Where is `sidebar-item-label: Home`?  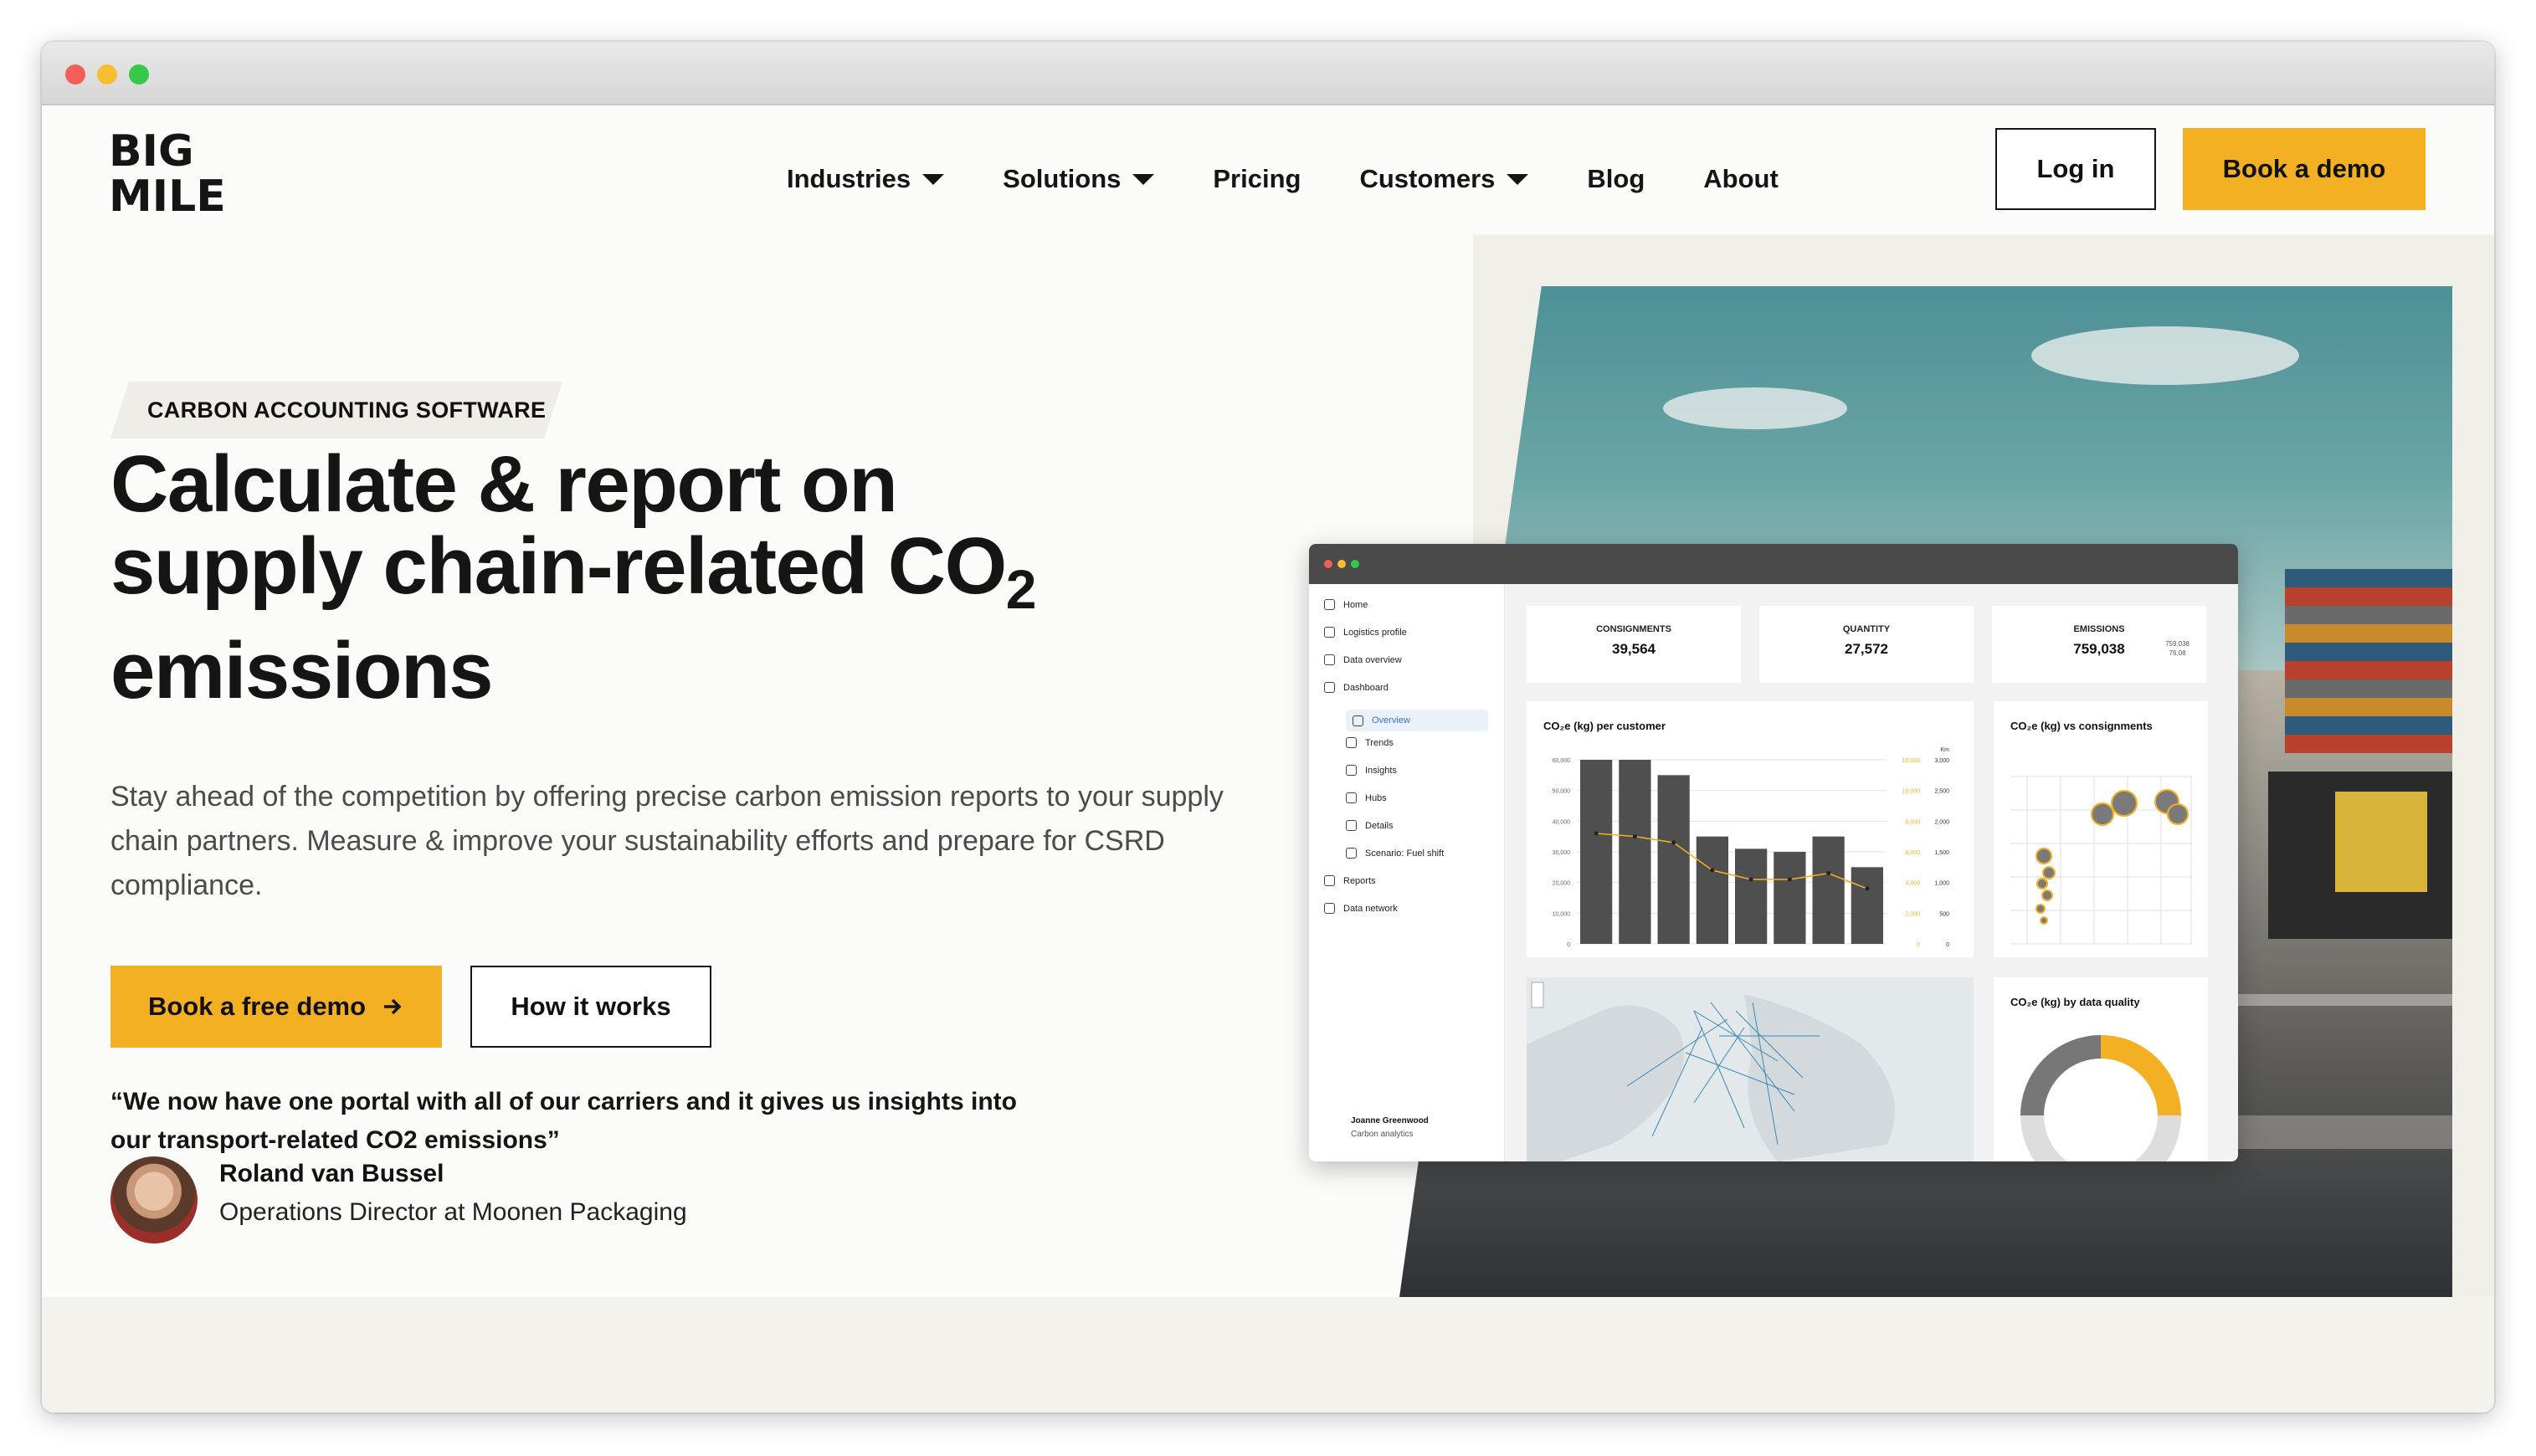 sidebar-item-label: Home is located at coordinates (1355, 604).